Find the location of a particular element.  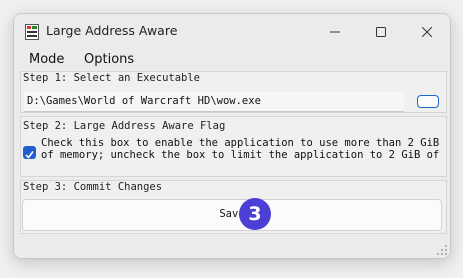

window-title: Large Address Aware is located at coordinates (112, 30).